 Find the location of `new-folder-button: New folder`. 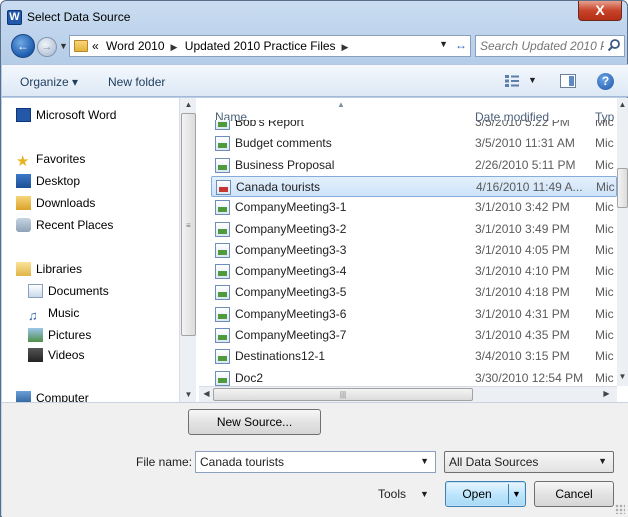

new-folder-button: New folder is located at coordinates (136, 82).